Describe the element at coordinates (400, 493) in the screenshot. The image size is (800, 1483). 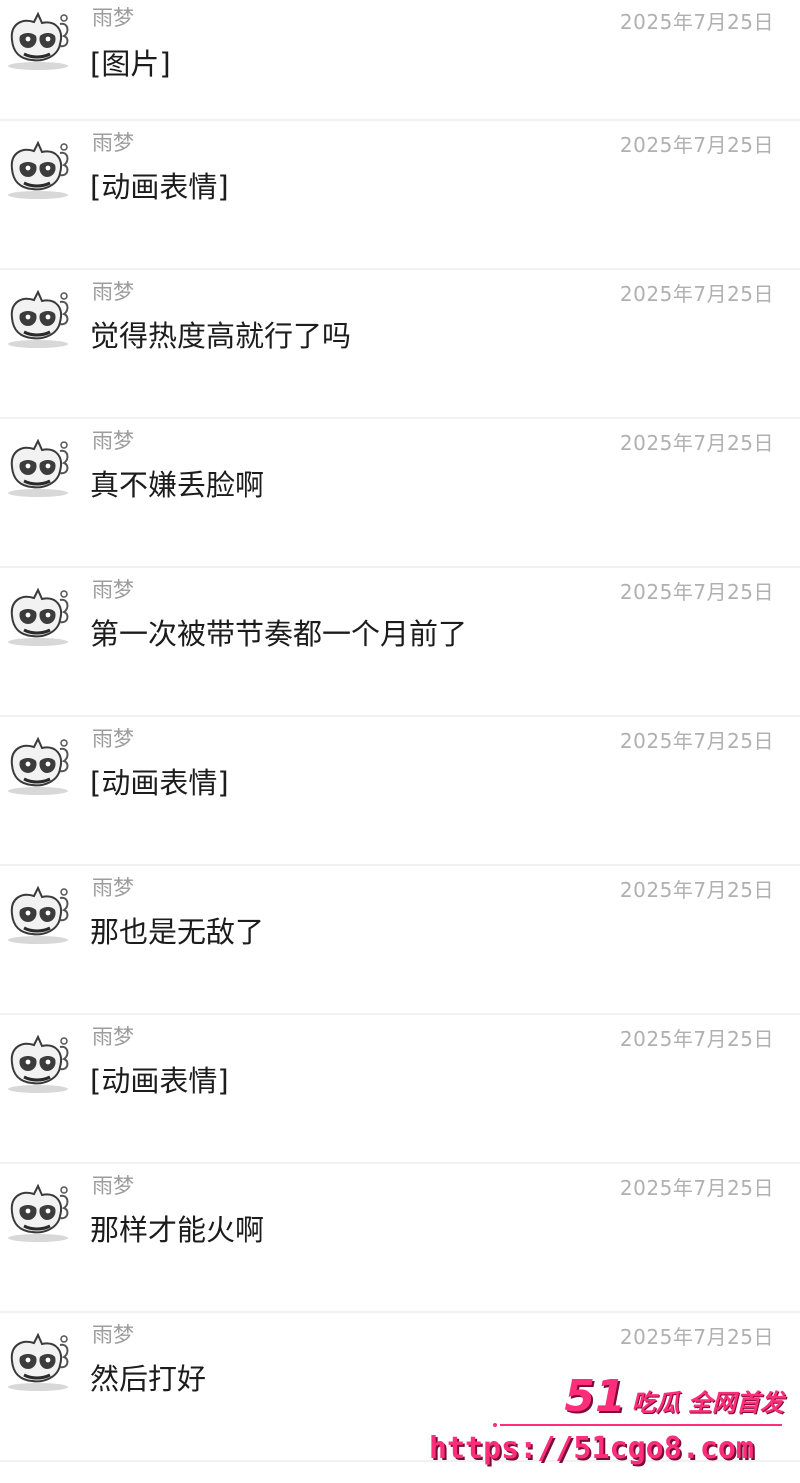
I see `message-row: 雨梦 2025年7月25日 真不嫌丢脸啊` at that location.